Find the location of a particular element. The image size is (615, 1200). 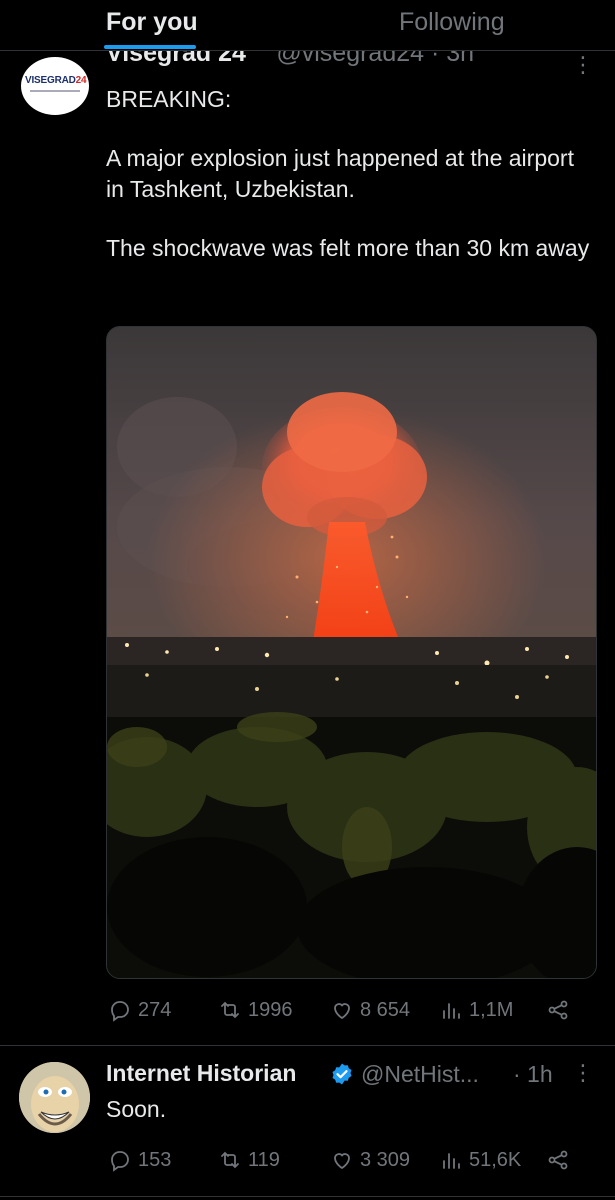

views-count: 51,6K is located at coordinates (495, 1159).